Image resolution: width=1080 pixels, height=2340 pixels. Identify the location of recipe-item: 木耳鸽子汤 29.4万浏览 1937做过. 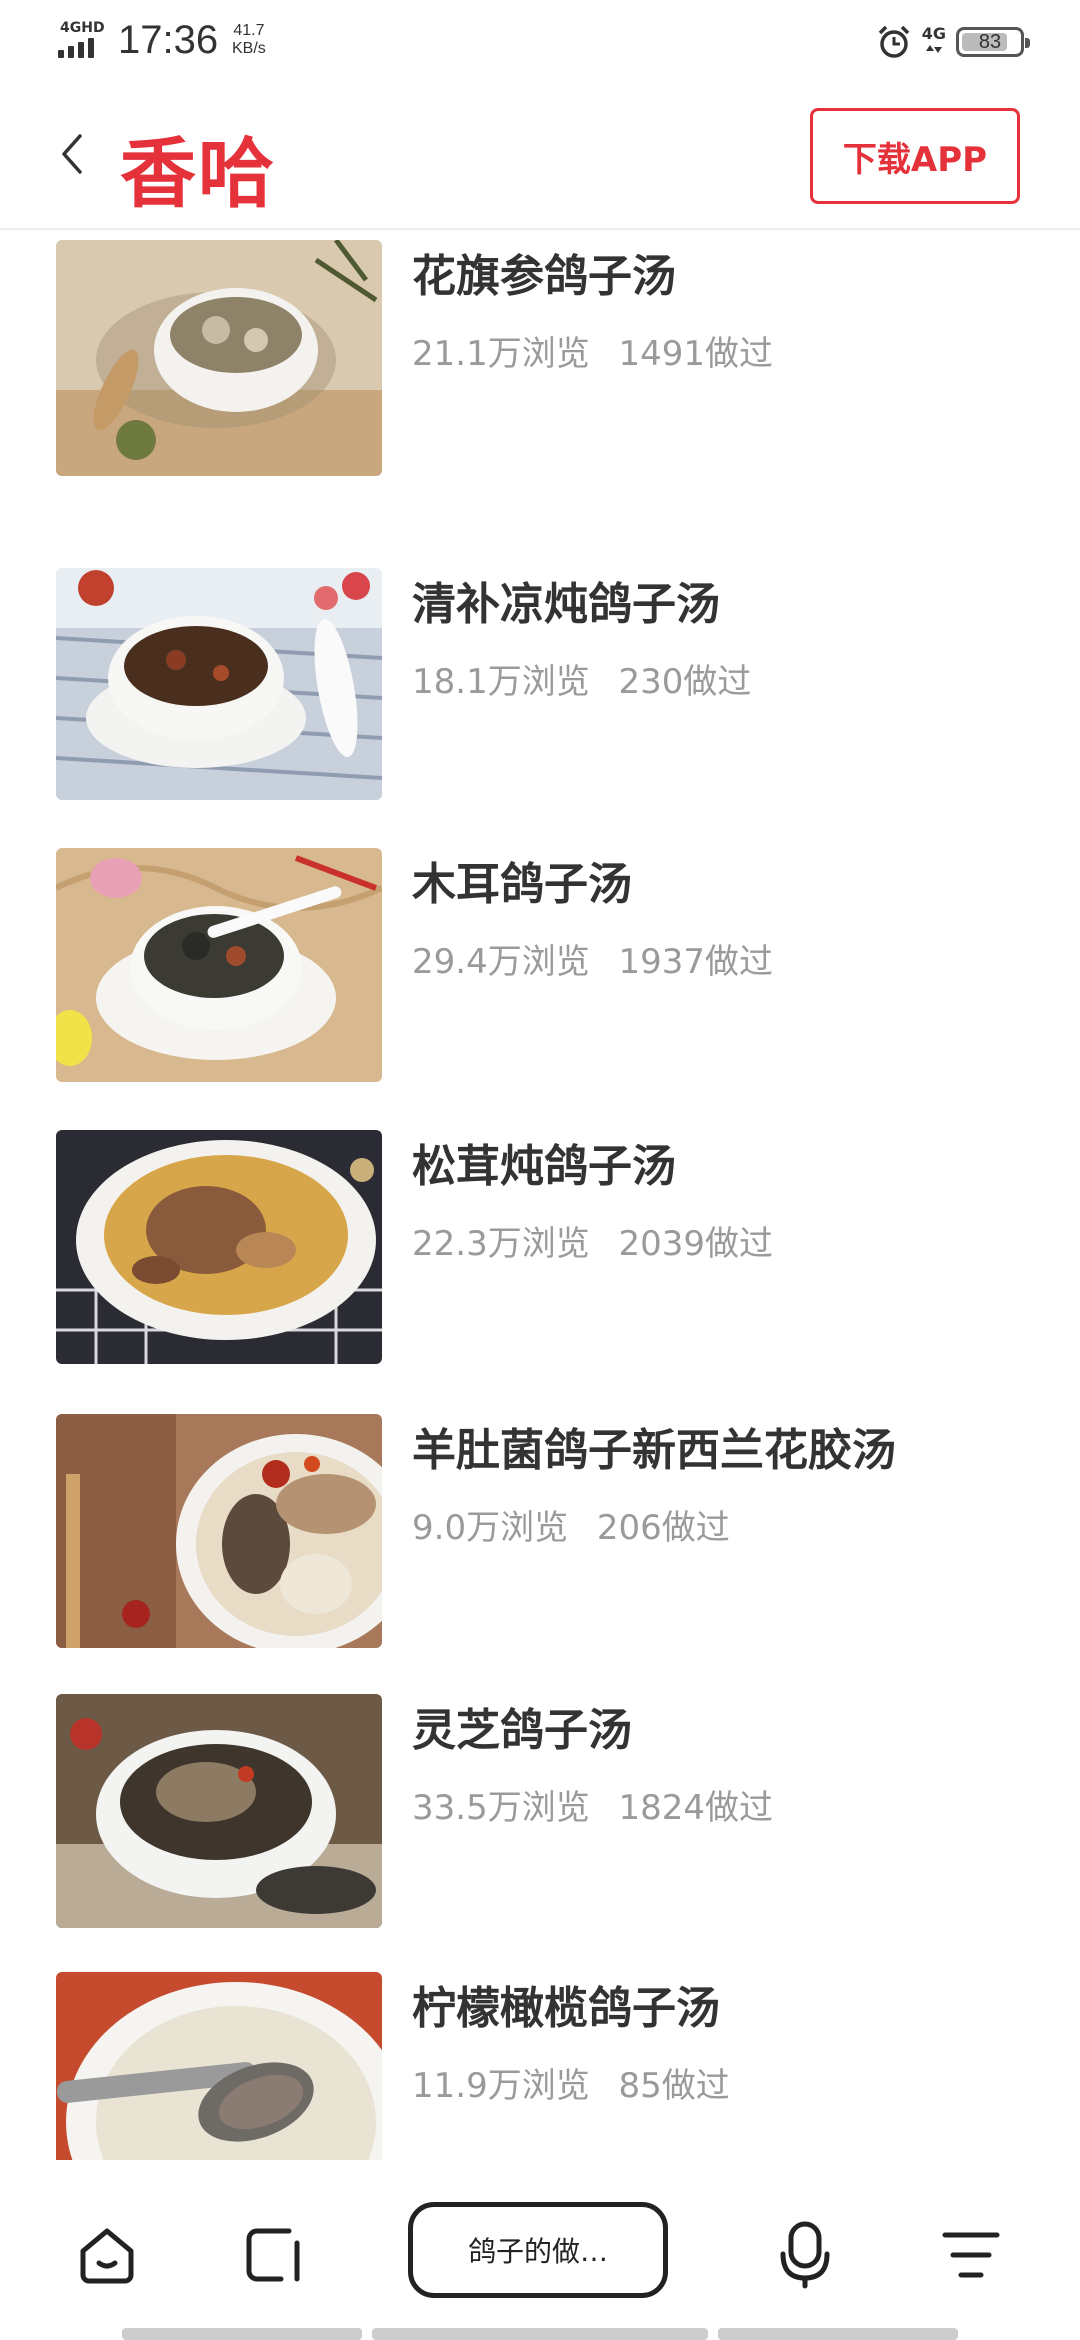
(546, 965).